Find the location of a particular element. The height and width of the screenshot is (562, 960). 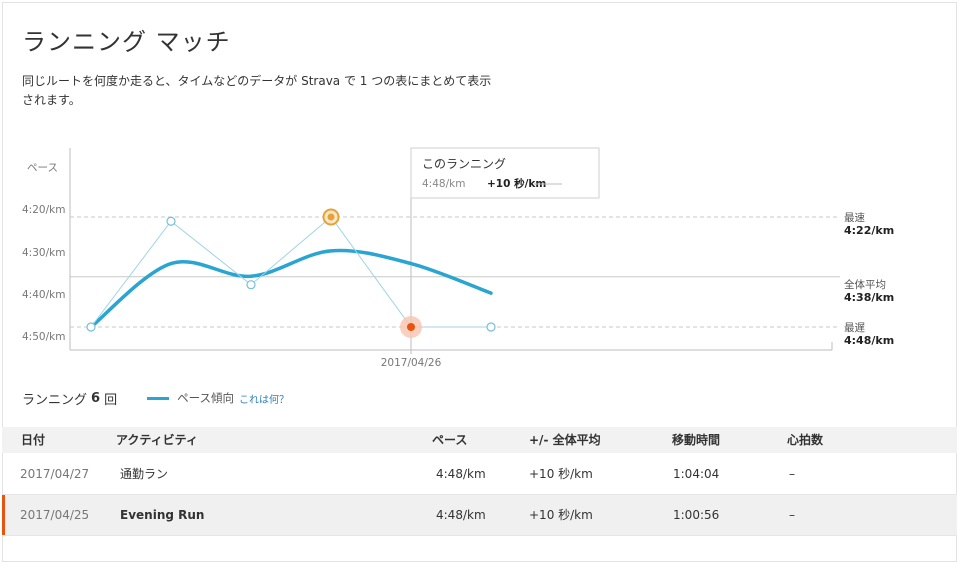

row-moving-time: 1:04:04 is located at coordinates (696, 474).